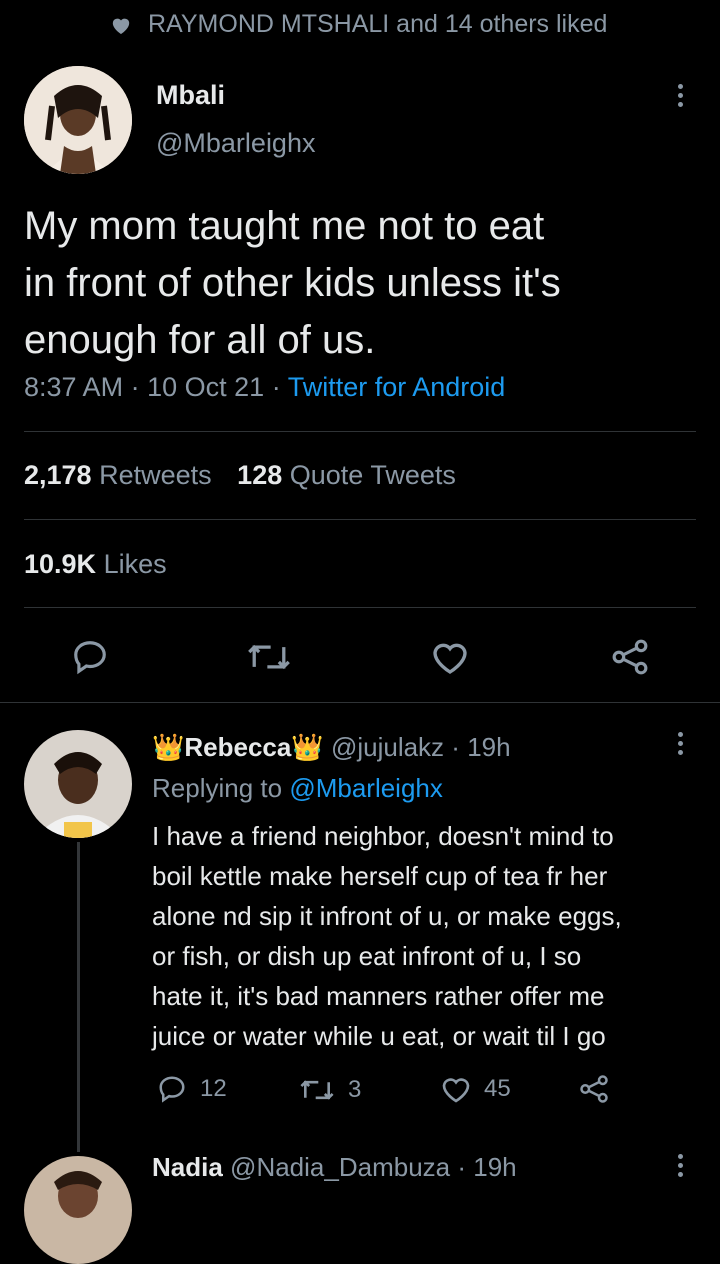  What do you see at coordinates (58, 475) in the screenshot?
I see `retweets-count: 2,178` at bounding box center [58, 475].